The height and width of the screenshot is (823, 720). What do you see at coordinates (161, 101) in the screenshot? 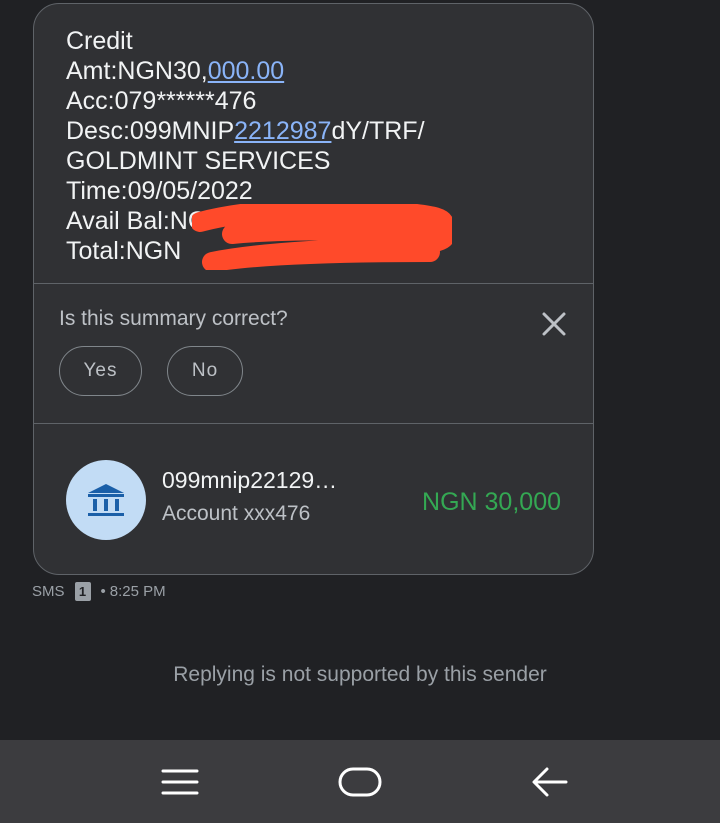
I see `message-line: Acc:079******476` at bounding box center [161, 101].